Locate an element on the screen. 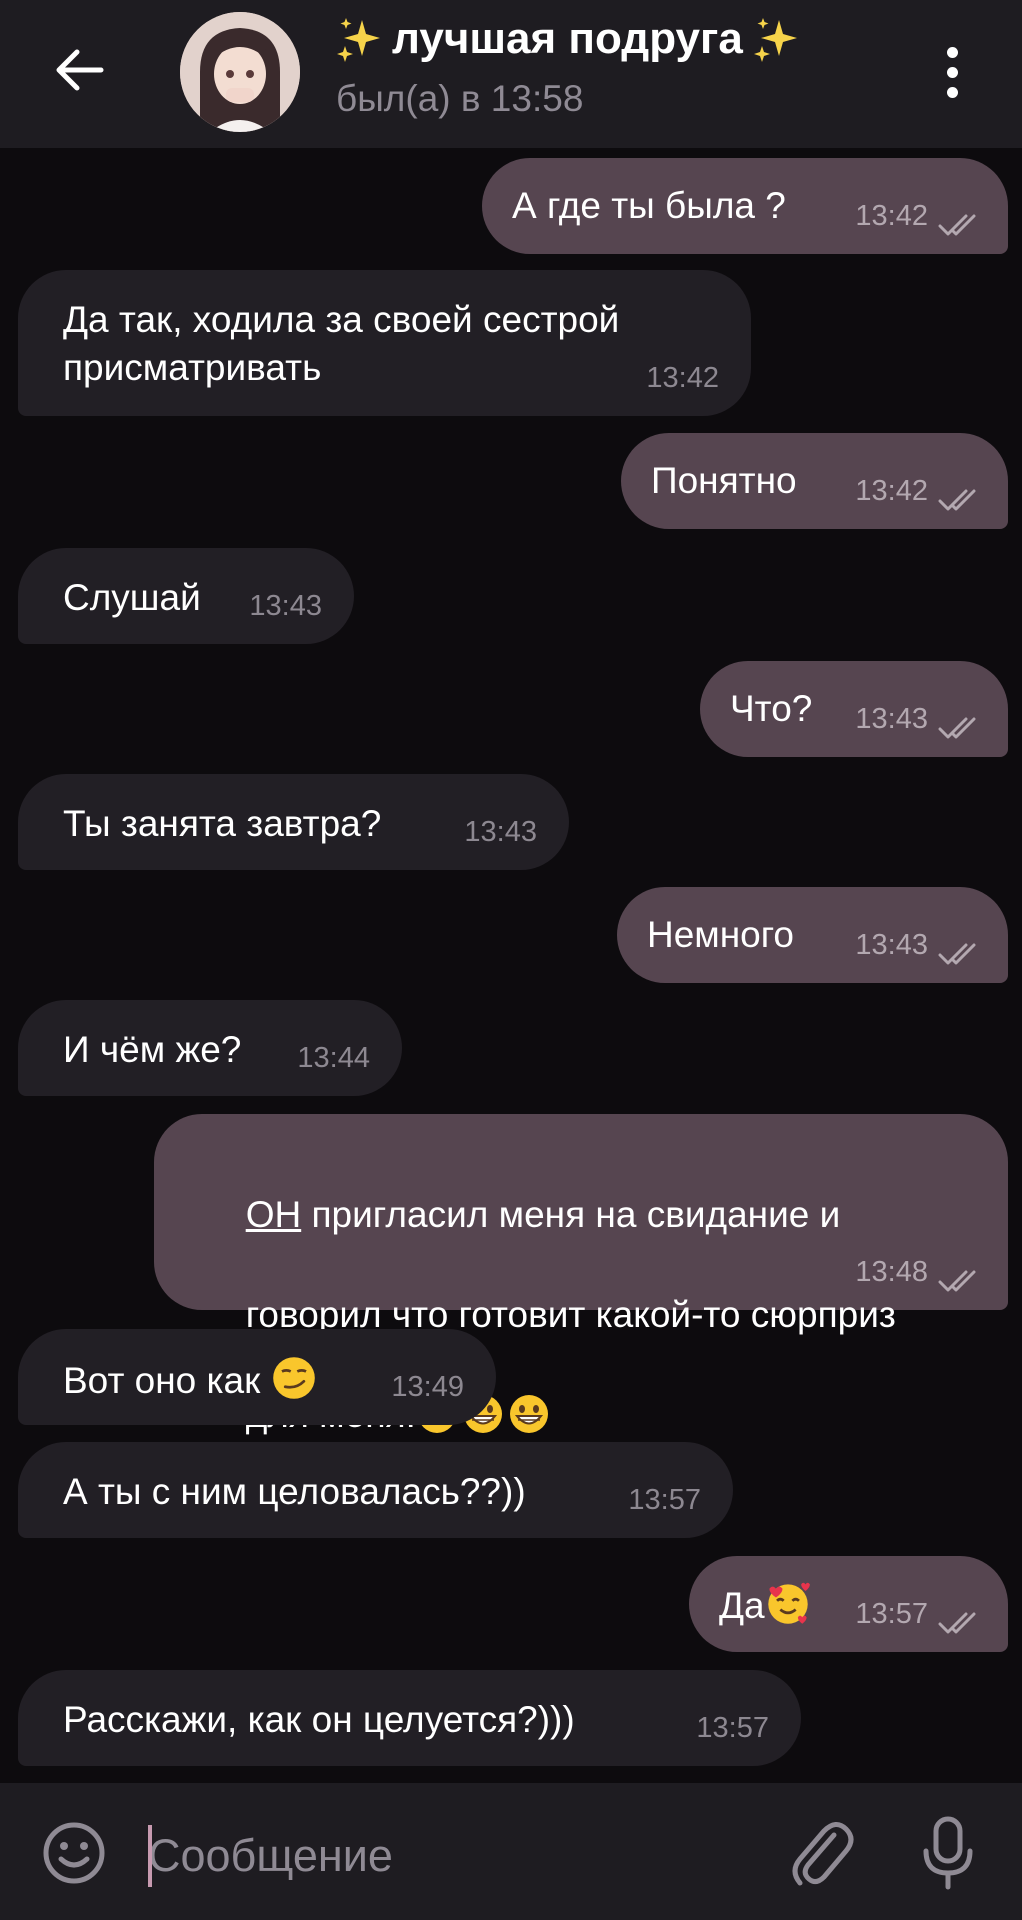  outgoing-message: Что? 13:43 is located at coordinates (854, 709).